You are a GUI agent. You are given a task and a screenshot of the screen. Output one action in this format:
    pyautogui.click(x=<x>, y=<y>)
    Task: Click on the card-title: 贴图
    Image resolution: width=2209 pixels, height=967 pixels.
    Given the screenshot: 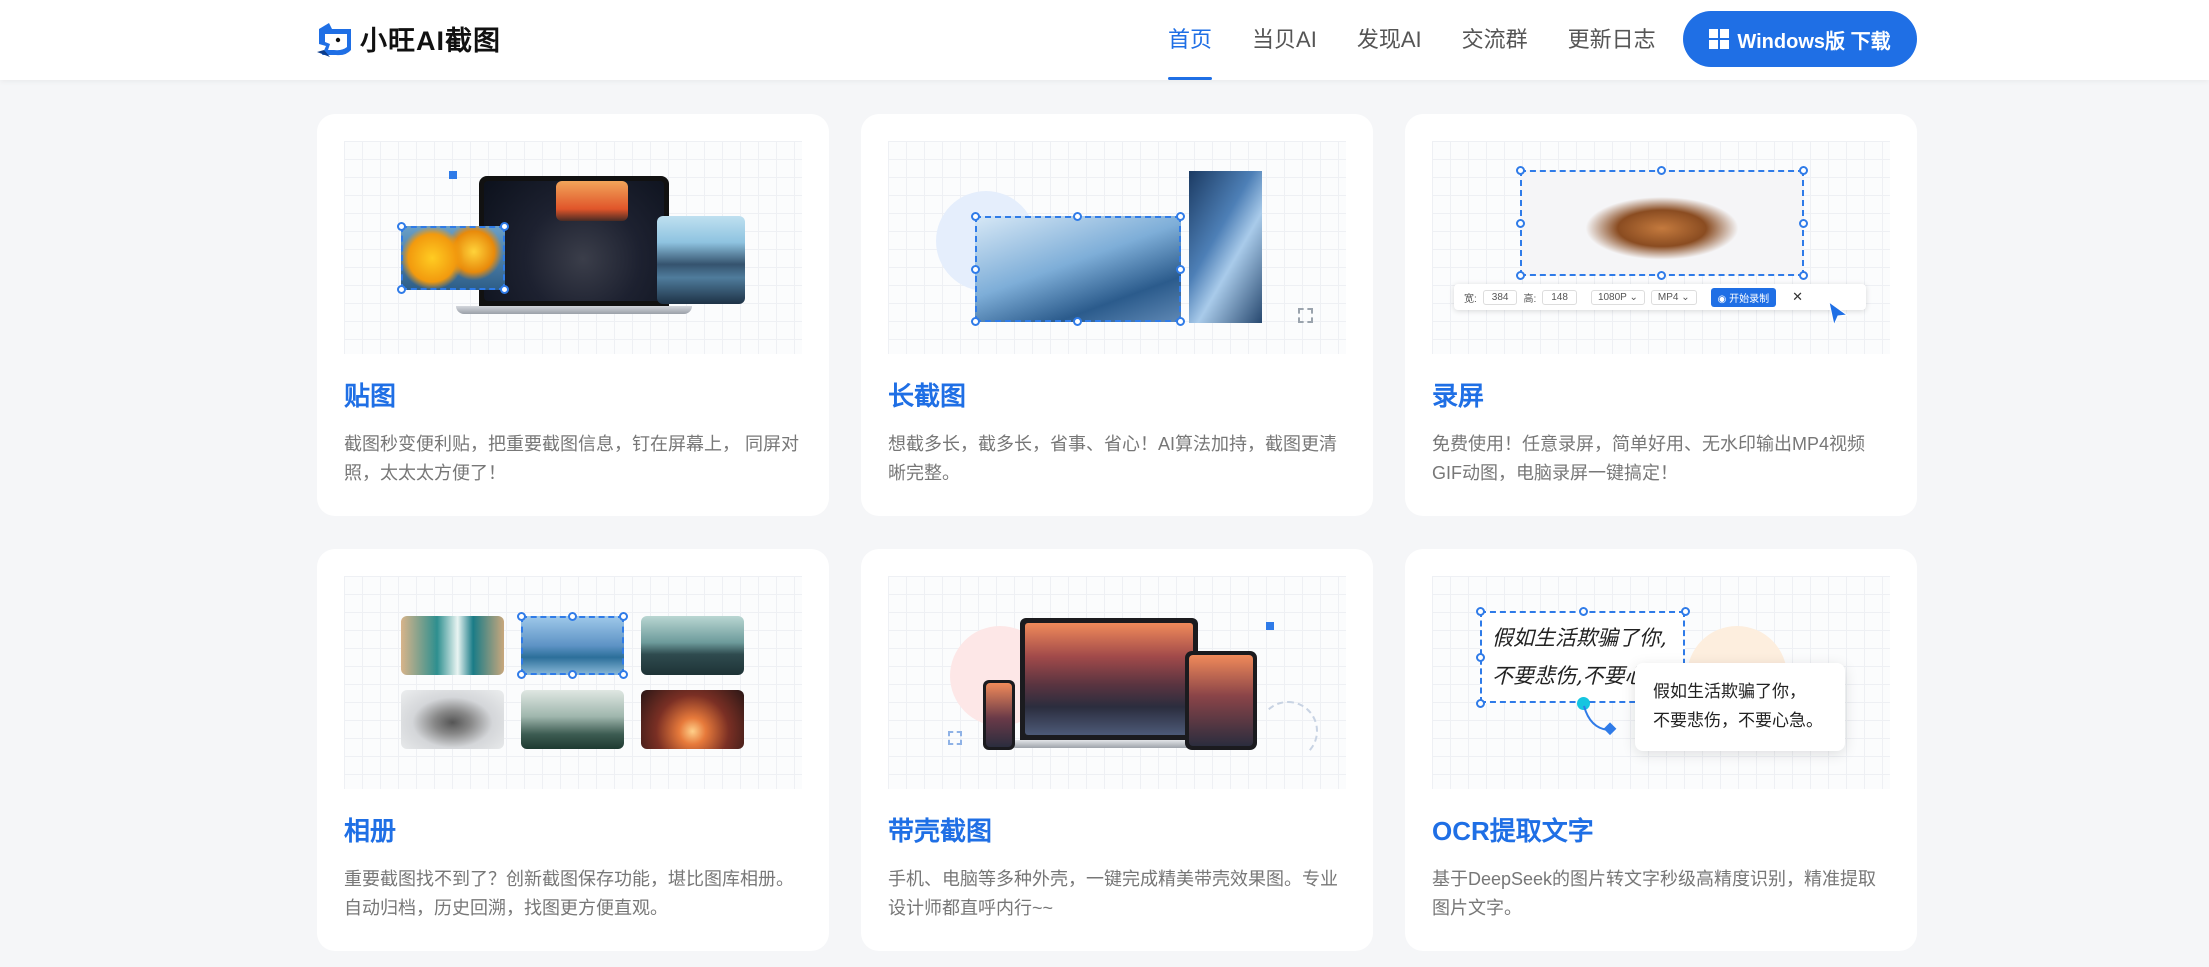 What is the action you would take?
    pyautogui.click(x=370, y=396)
    